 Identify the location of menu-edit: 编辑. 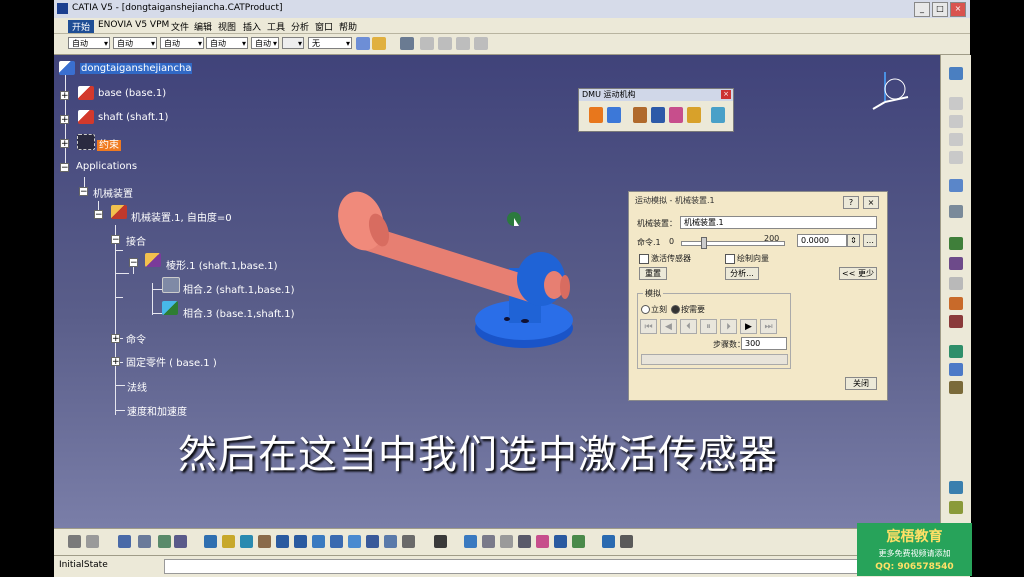
(203, 26).